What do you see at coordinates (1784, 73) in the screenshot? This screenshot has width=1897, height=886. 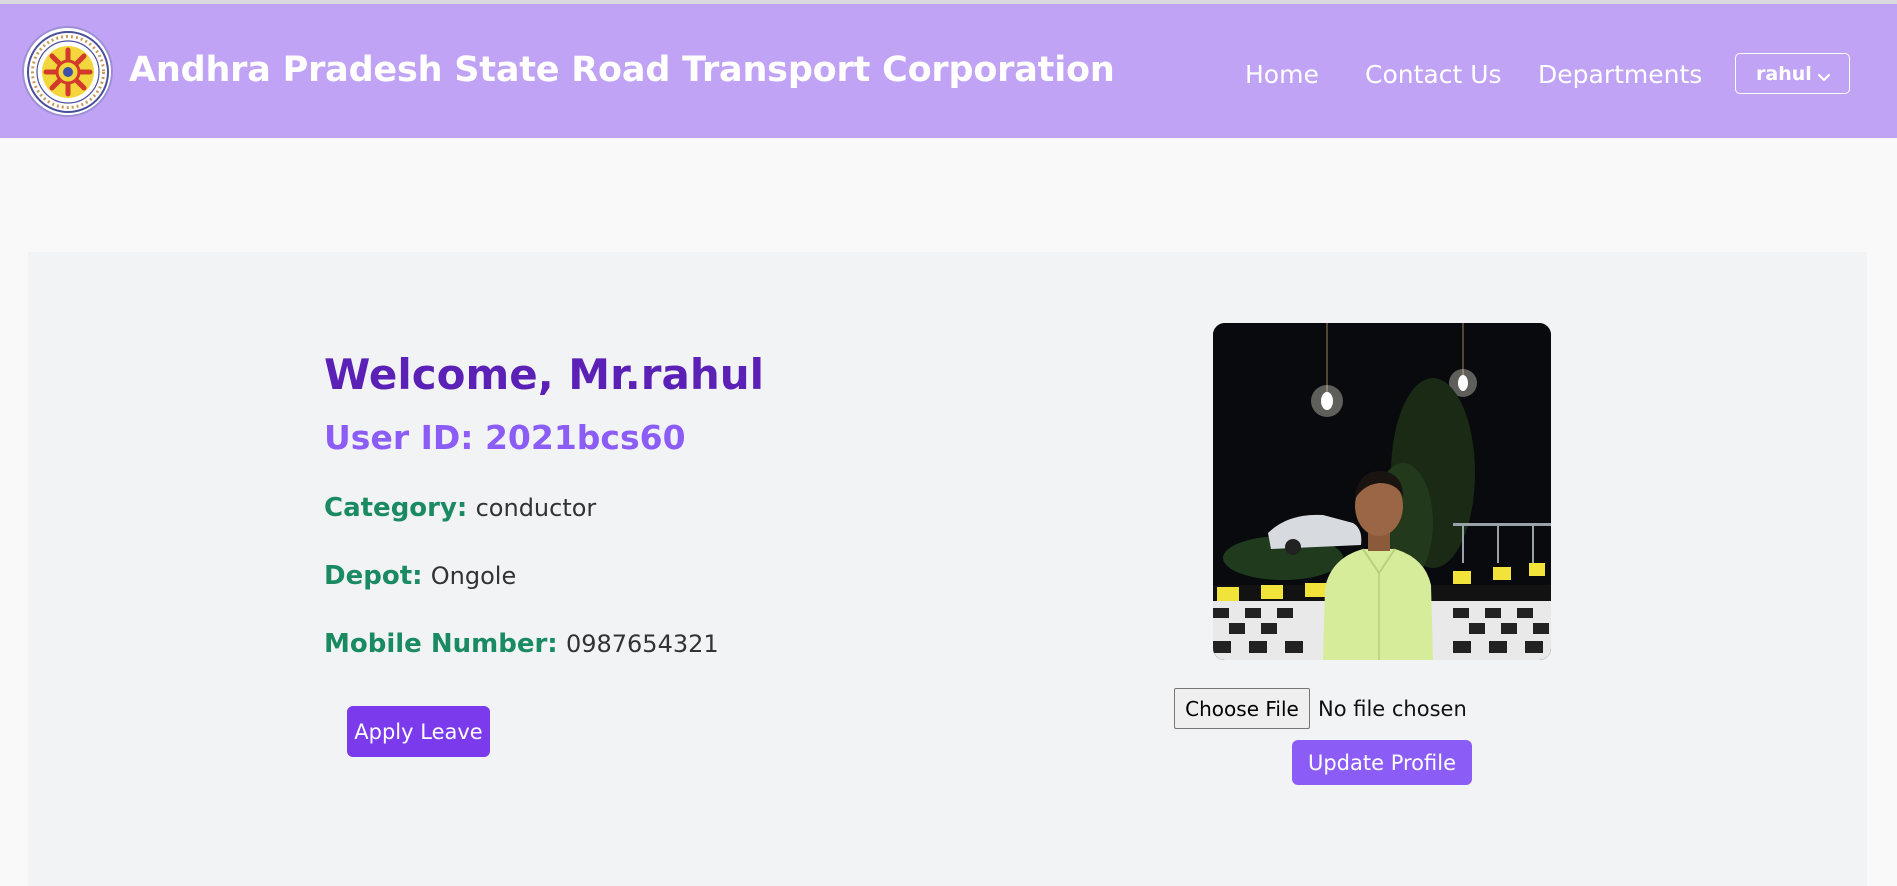 I see `user-menu-label: rahul` at bounding box center [1784, 73].